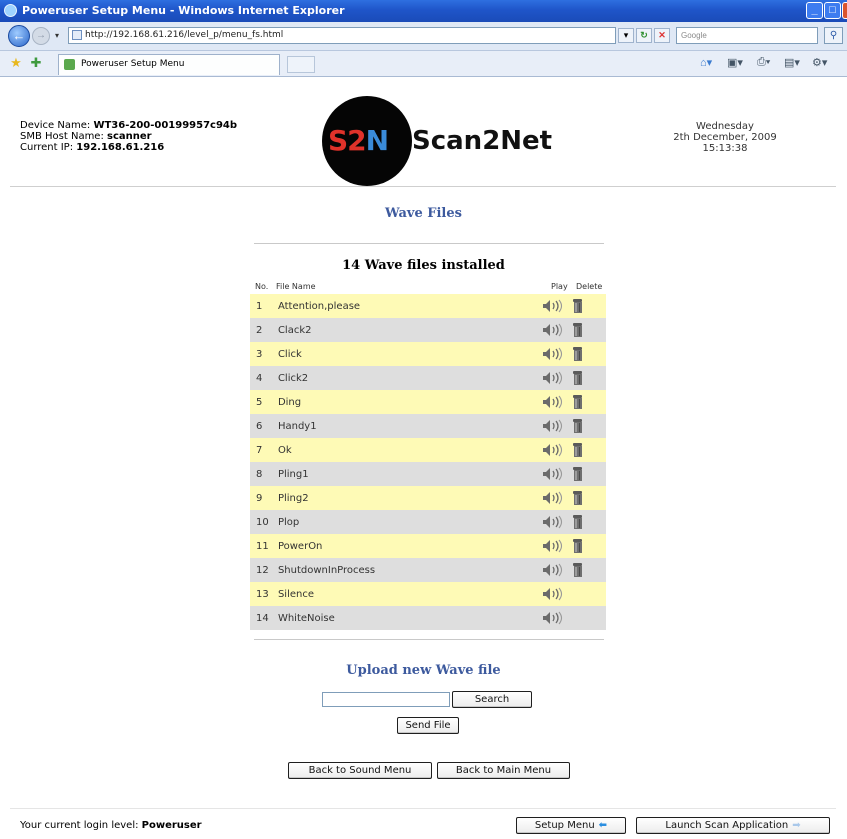  What do you see at coordinates (662, 35) in the screenshot?
I see `stop-icon: ✕` at bounding box center [662, 35].